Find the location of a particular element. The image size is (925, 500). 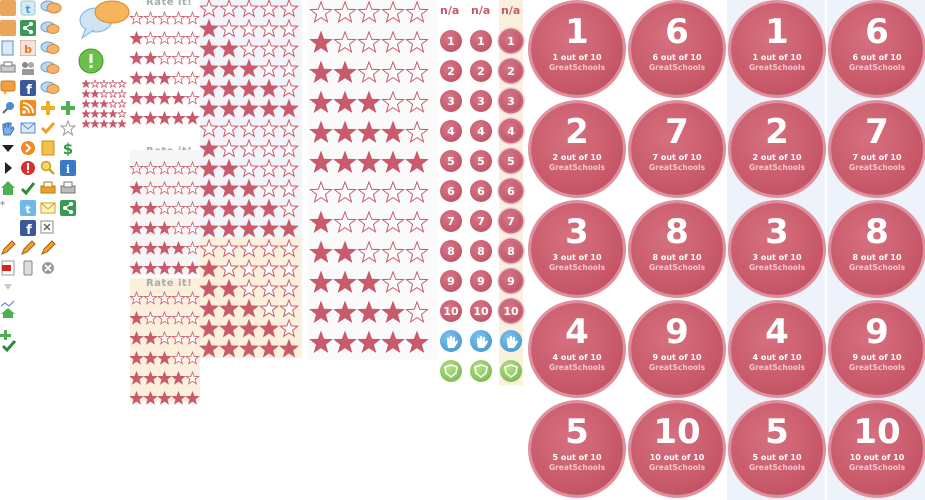

rating-badge-small: 1 is located at coordinates (511, 41).